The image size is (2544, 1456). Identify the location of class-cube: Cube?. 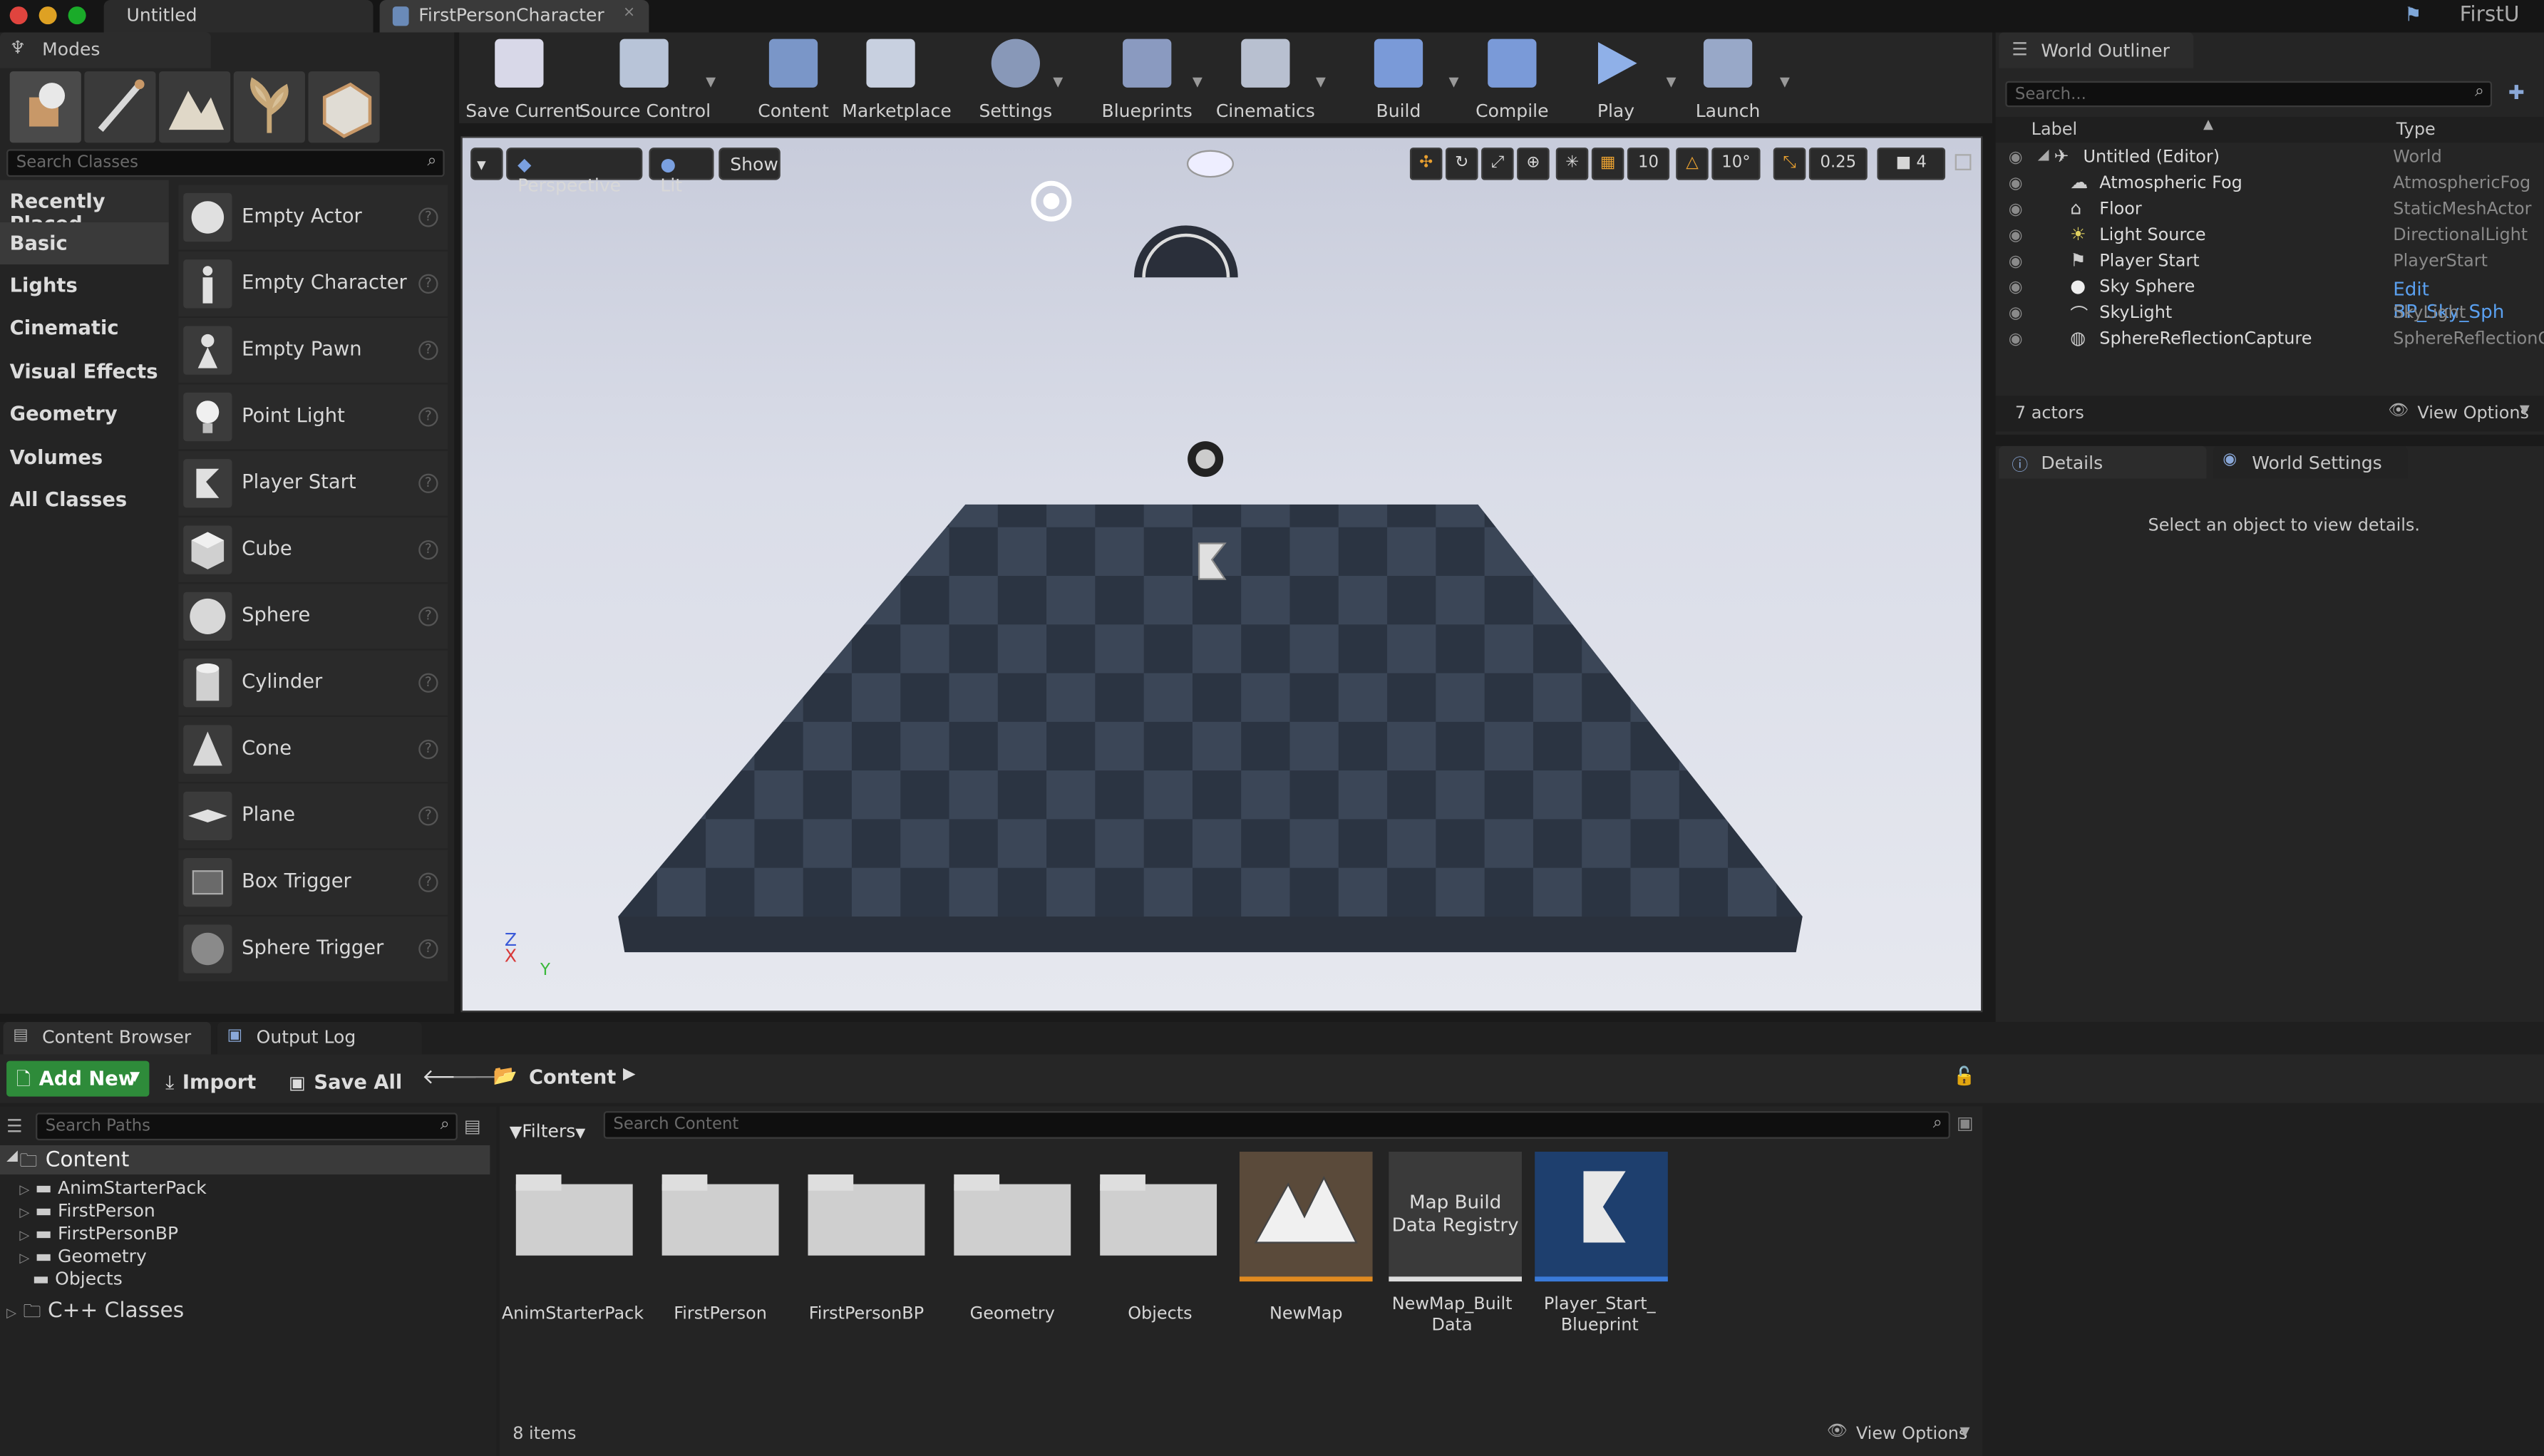
(313, 550).